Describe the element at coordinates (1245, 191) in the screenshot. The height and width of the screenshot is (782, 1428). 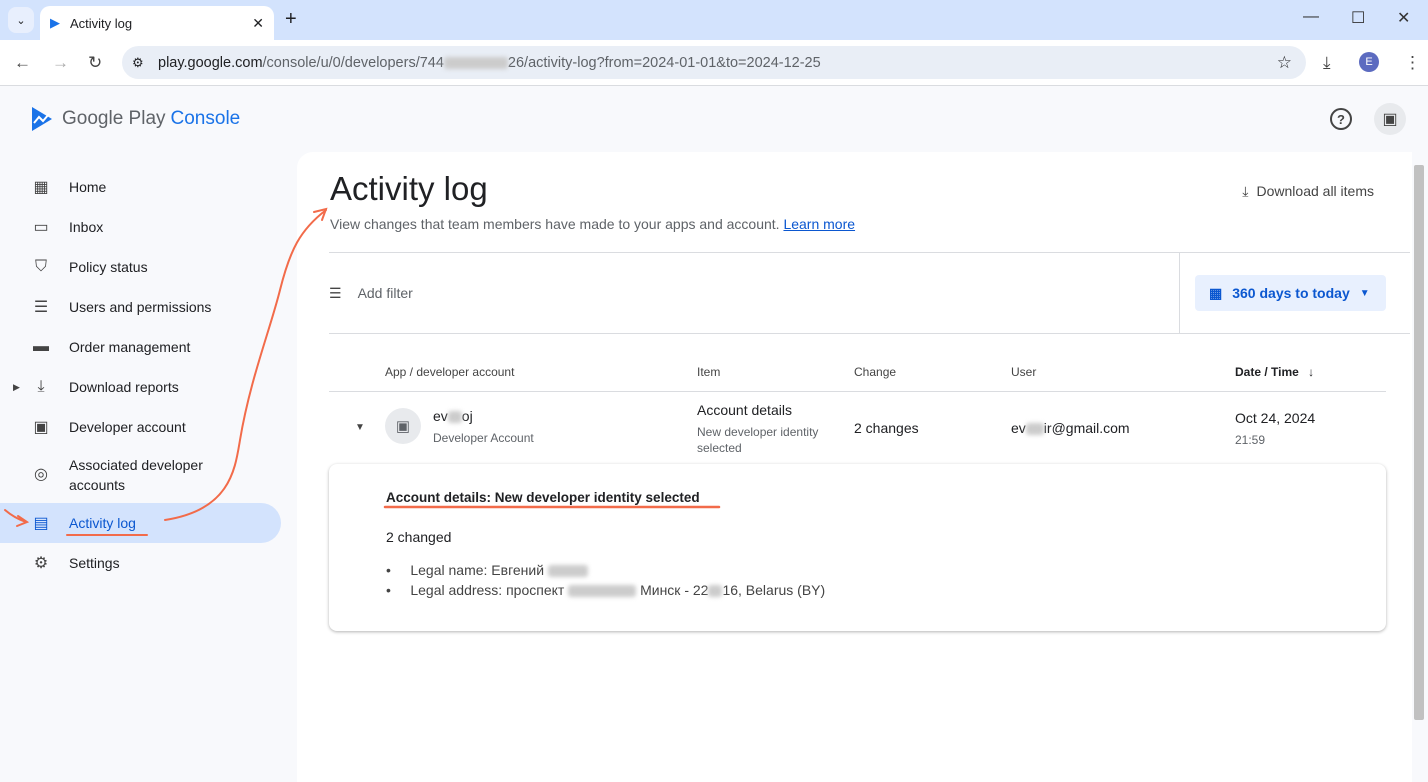
I see `download-icon: ⤓` at that location.